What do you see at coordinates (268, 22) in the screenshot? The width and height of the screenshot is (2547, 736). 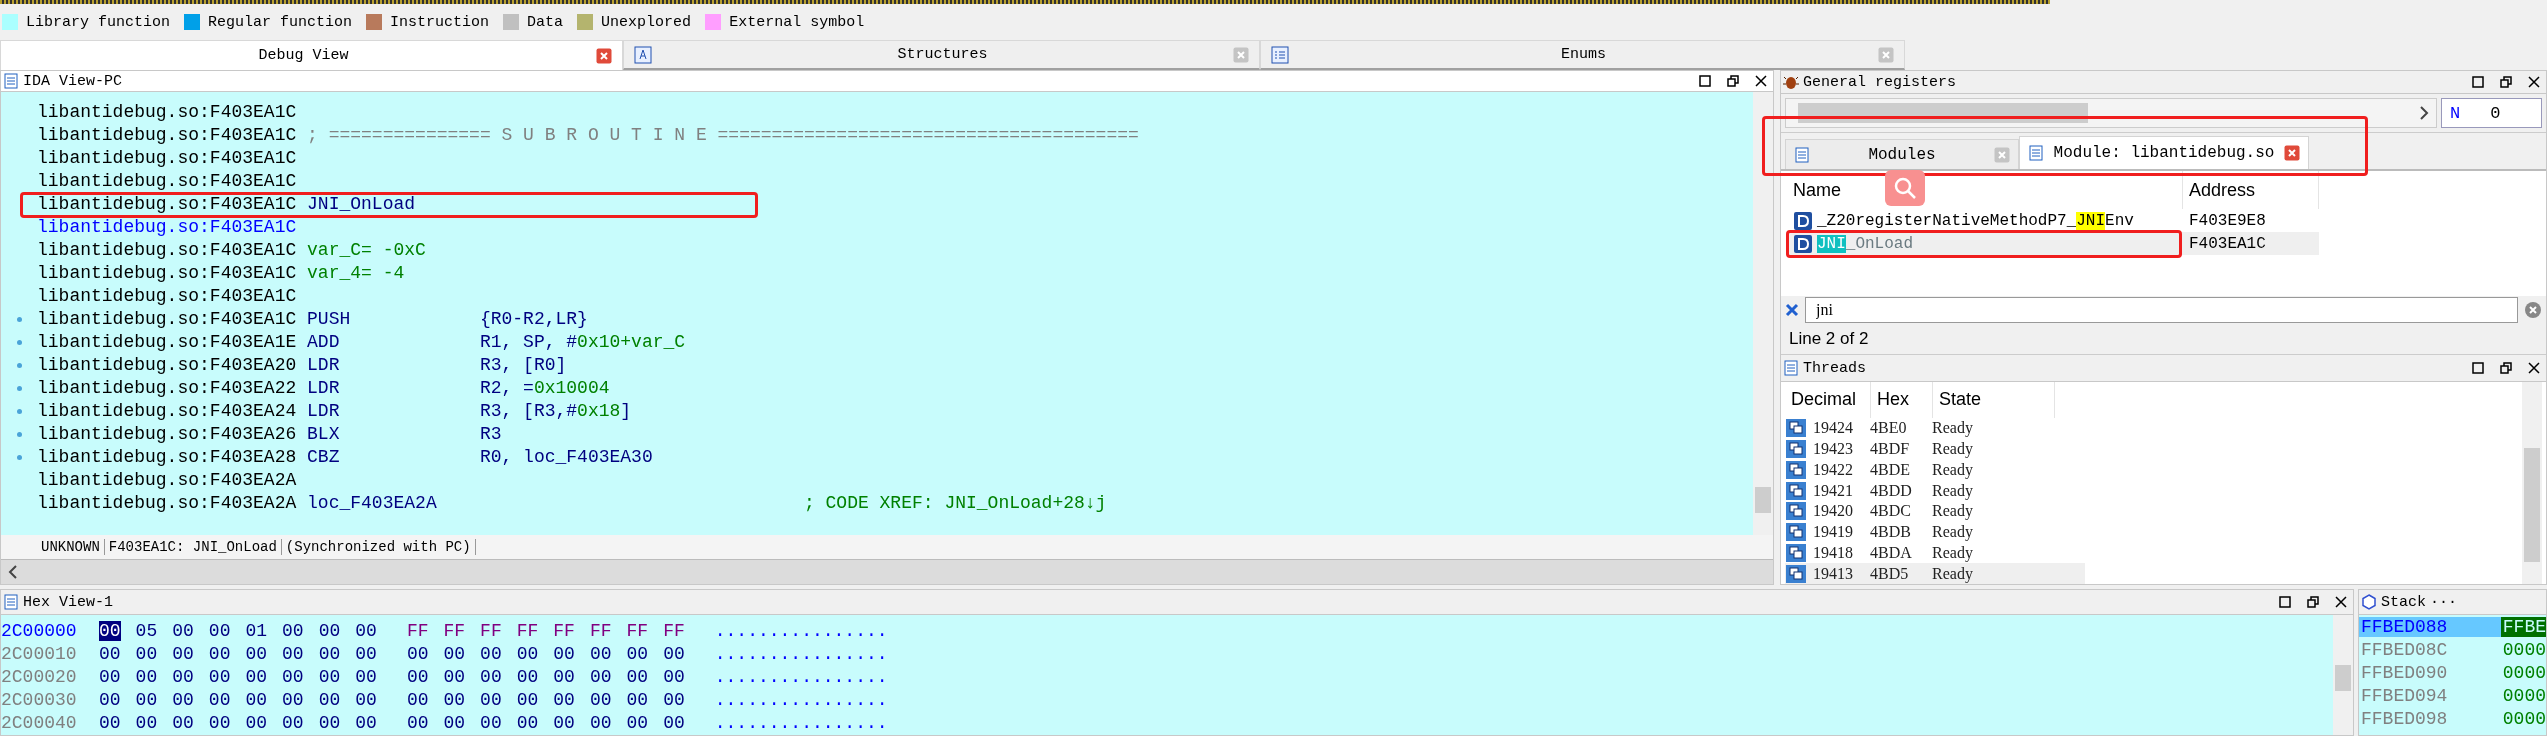 I see `legend-item: Regular function` at bounding box center [268, 22].